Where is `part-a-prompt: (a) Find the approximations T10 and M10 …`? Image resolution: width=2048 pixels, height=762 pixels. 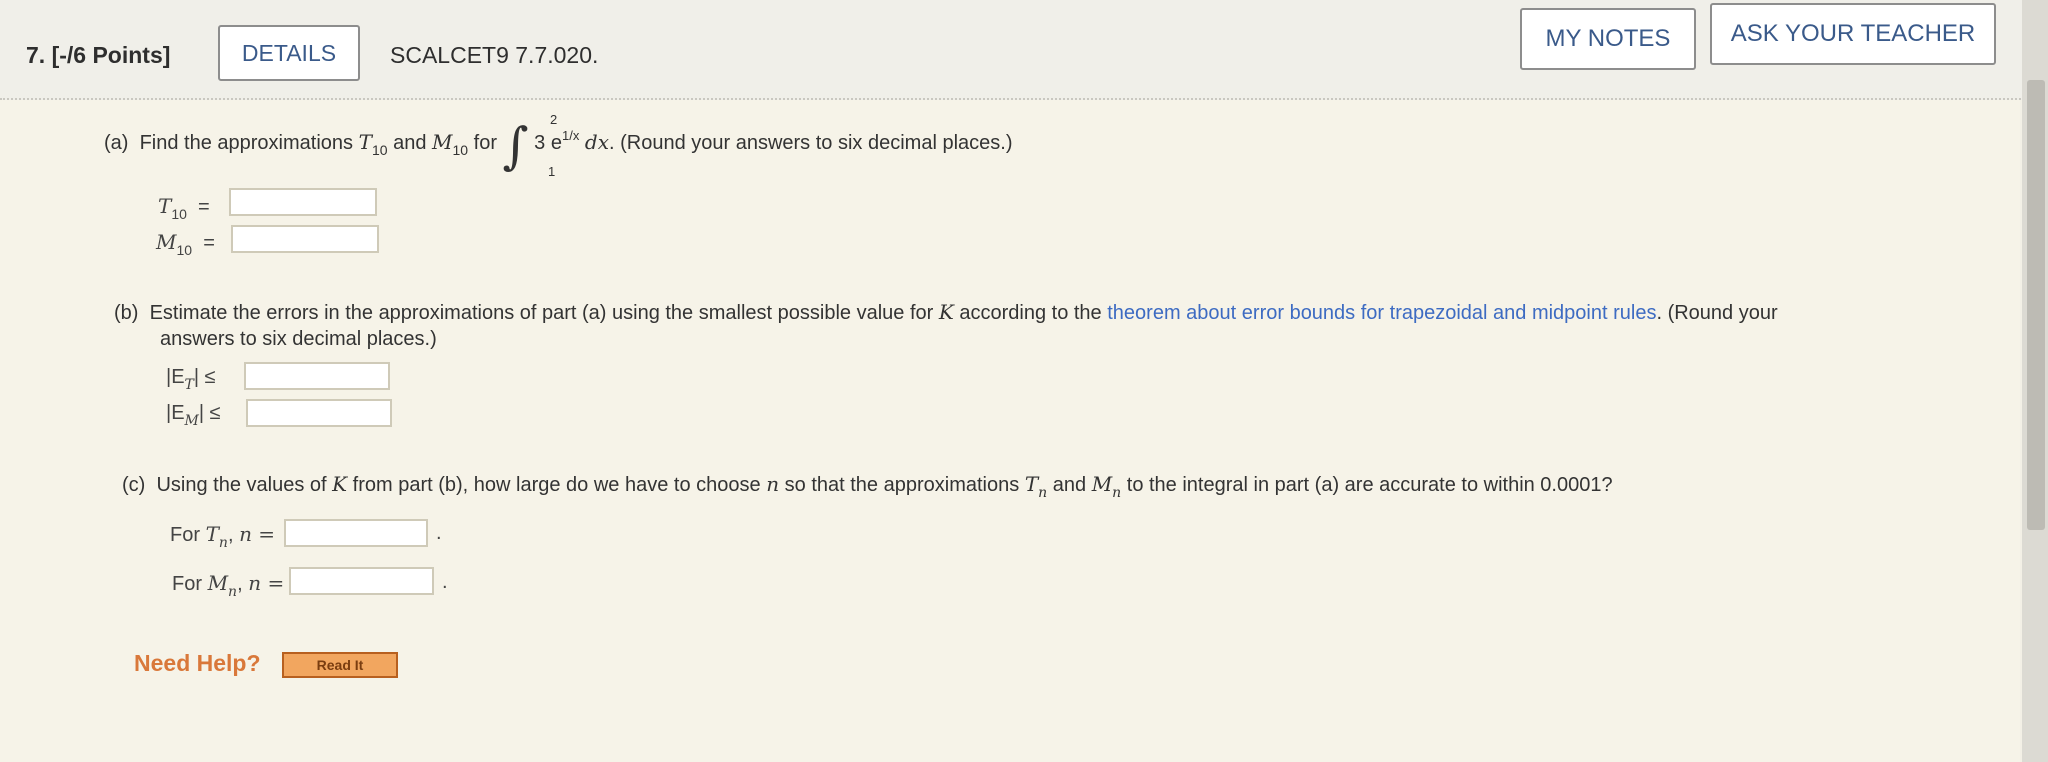 part-a-prompt: (a) Find the approximations T10 and M10 … is located at coordinates (558, 146).